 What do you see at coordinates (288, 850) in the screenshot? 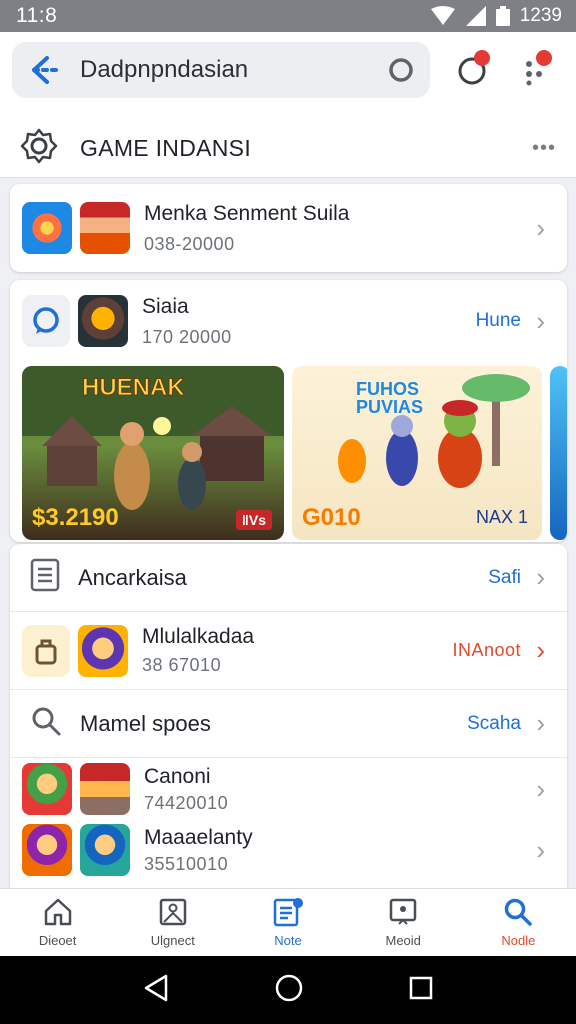
I see `list-item: Maaaelanty 35510010 ›` at bounding box center [288, 850].